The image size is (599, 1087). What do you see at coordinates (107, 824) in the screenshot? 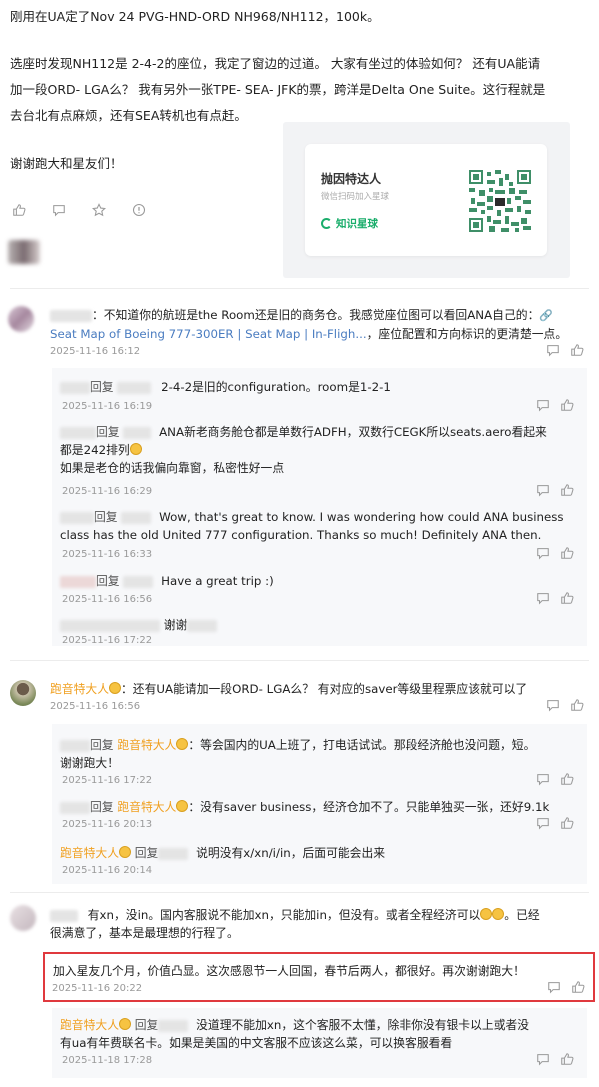
I see `reply-time: 2025-11-16 20:13` at bounding box center [107, 824].